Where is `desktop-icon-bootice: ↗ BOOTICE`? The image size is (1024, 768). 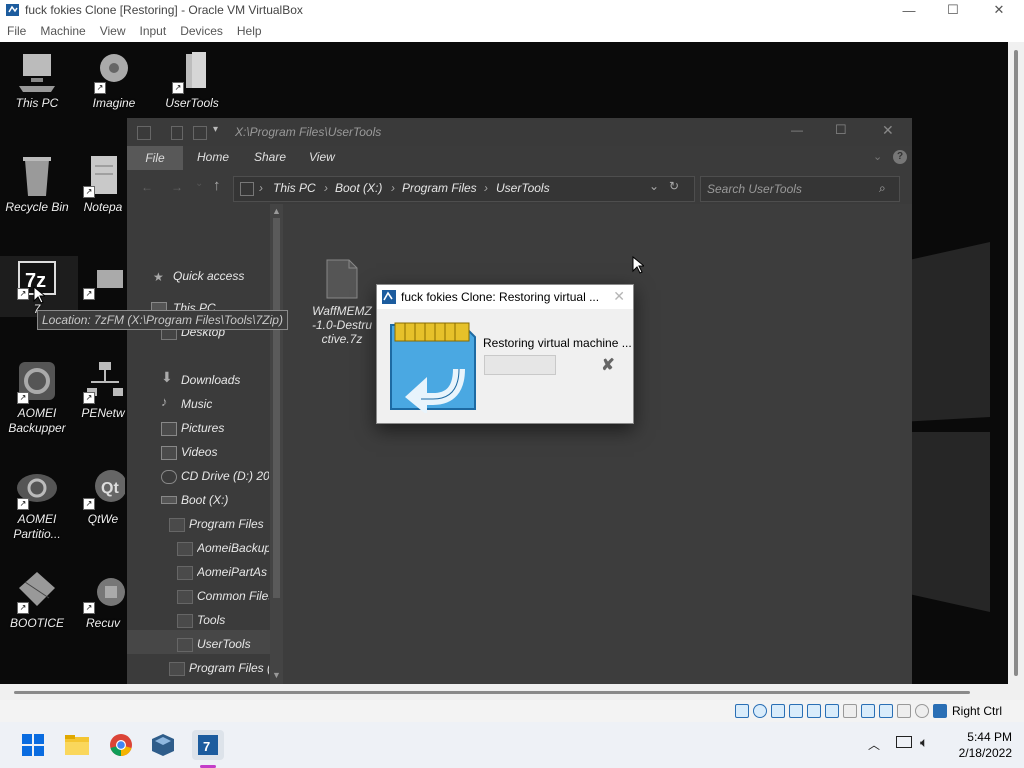
desktop-icon-bootice: ↗ BOOTICE is located at coordinates (39, 600).